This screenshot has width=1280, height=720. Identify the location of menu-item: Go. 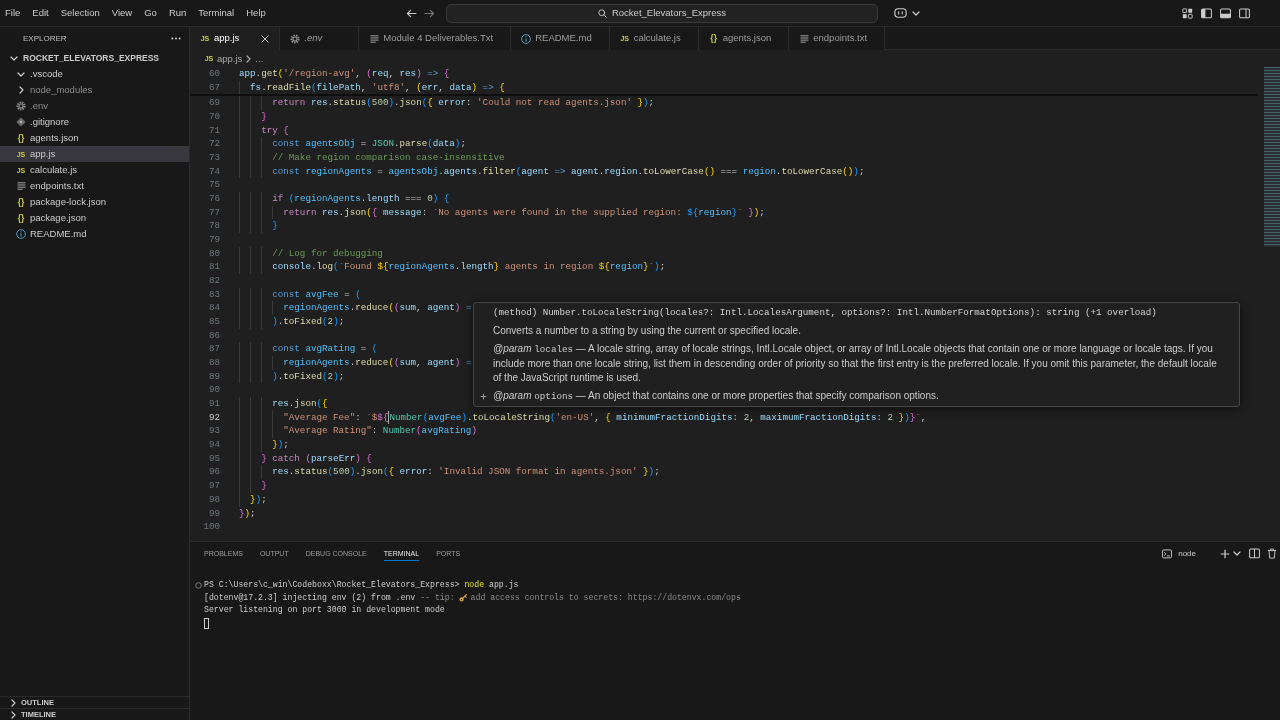
(150, 13).